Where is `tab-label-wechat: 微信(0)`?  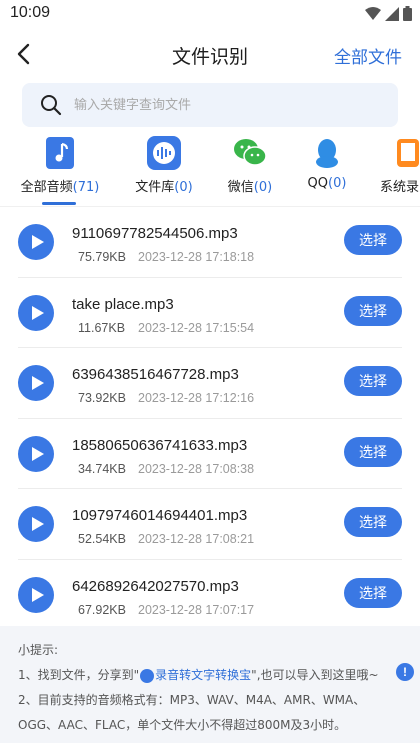
tab-label-wechat: 微信(0) is located at coordinates (250, 187).